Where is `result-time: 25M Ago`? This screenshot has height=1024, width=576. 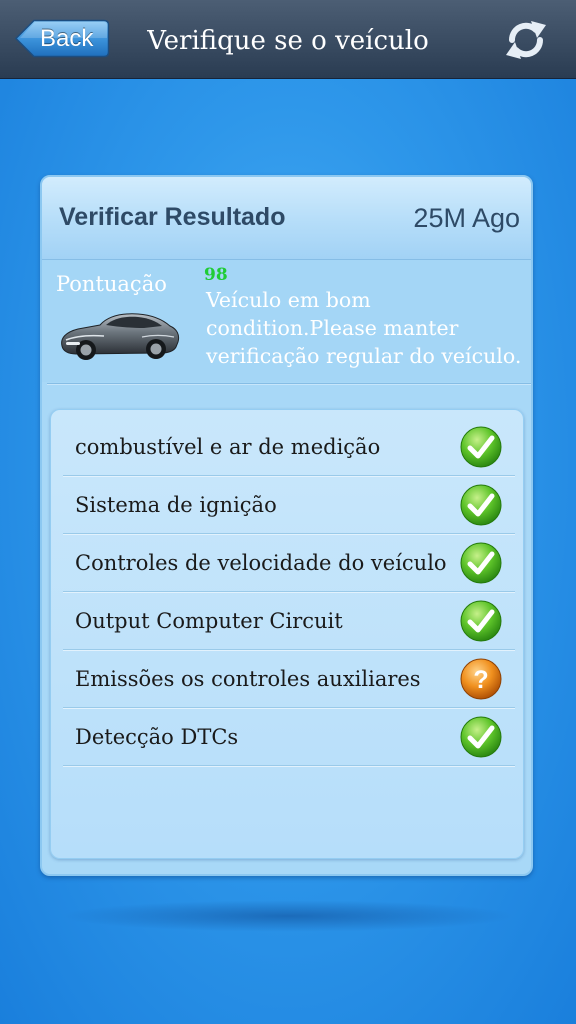 result-time: 25M Ago is located at coordinates (466, 218).